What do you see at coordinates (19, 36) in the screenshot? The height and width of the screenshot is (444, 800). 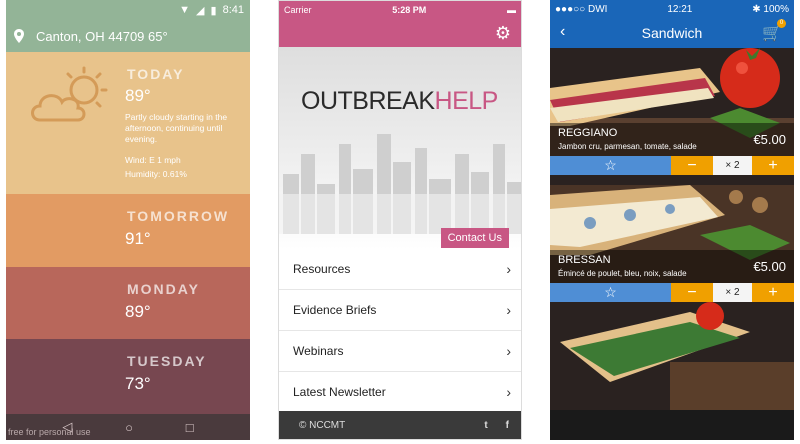 I see `location-pin-icon` at bounding box center [19, 36].